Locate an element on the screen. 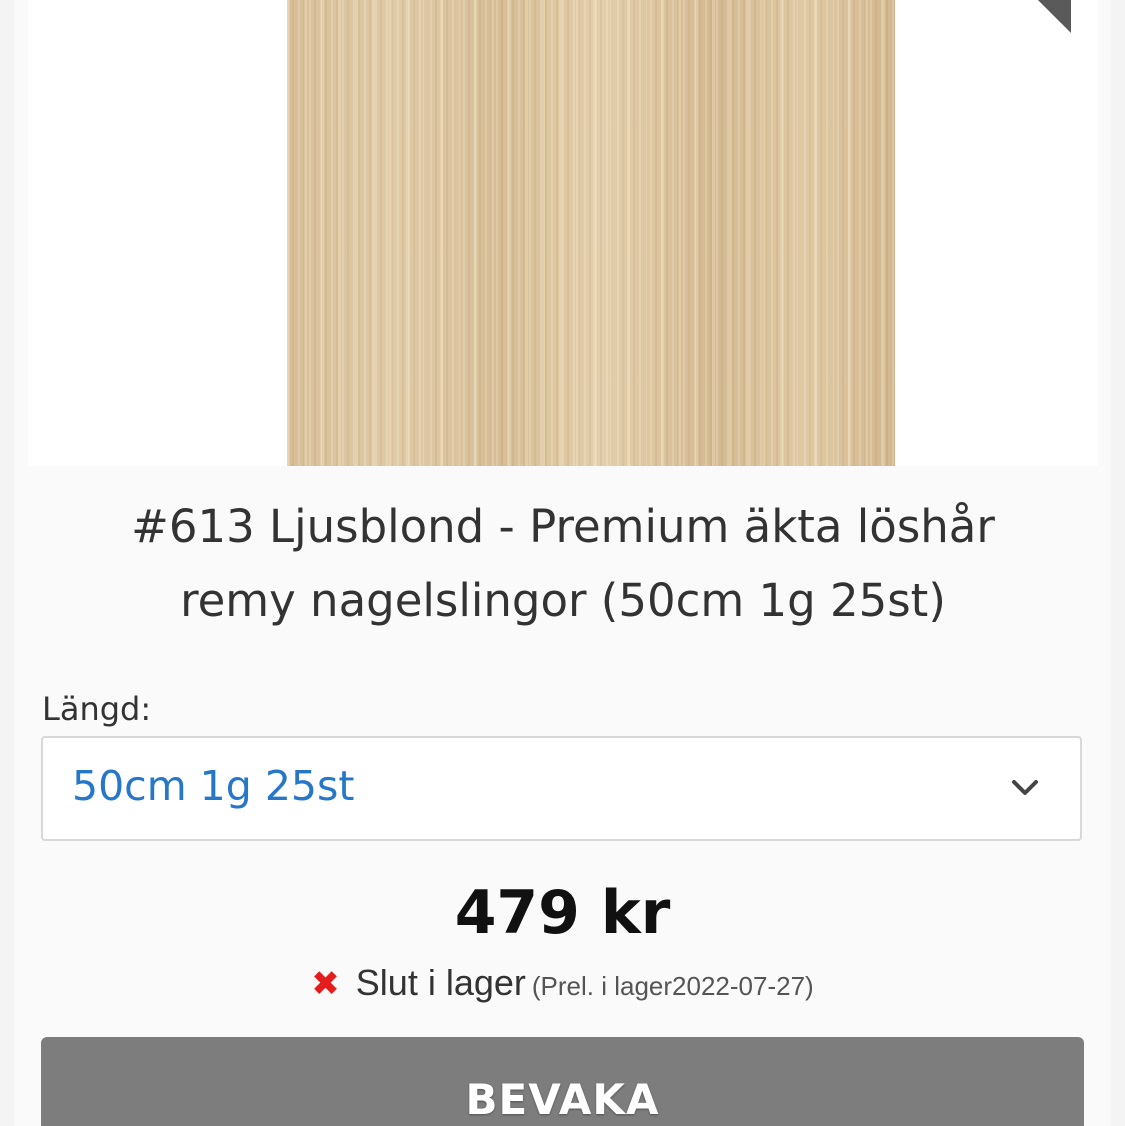  price: 479 kr is located at coordinates (562, 913).